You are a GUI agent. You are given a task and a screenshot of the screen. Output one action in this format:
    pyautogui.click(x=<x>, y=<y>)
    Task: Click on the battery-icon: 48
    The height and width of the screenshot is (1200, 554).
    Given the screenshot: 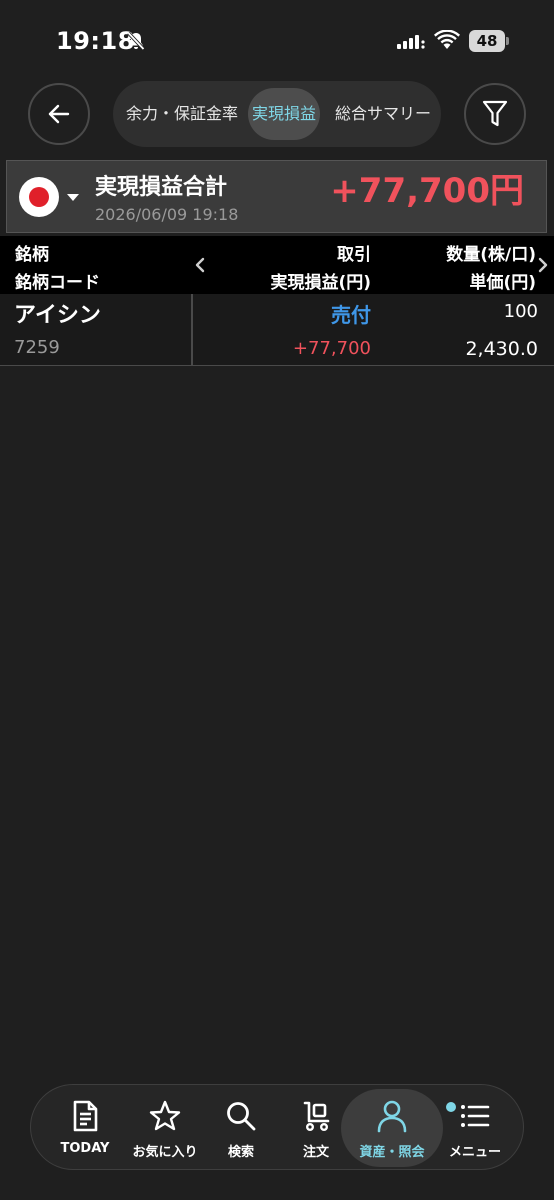 What is the action you would take?
    pyautogui.click(x=489, y=41)
    